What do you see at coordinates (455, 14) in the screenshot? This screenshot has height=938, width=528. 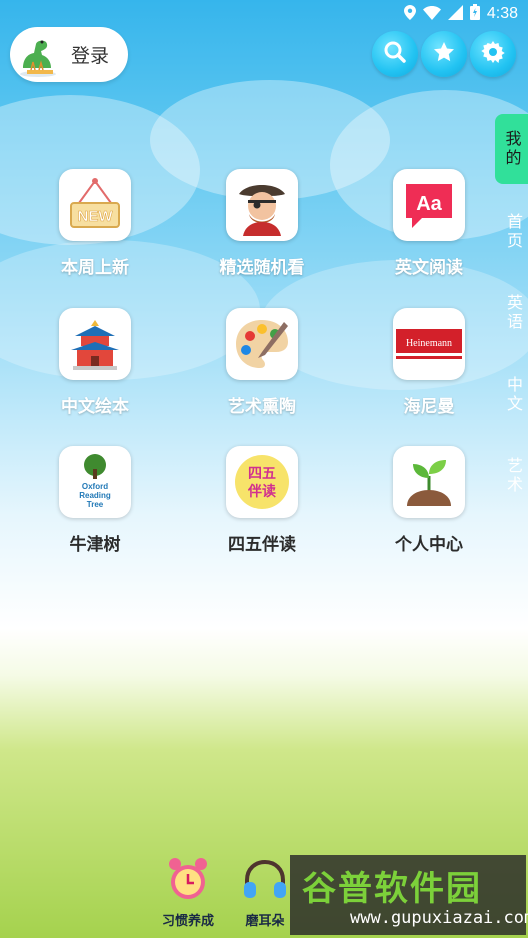 I see `signal-icon` at bounding box center [455, 14].